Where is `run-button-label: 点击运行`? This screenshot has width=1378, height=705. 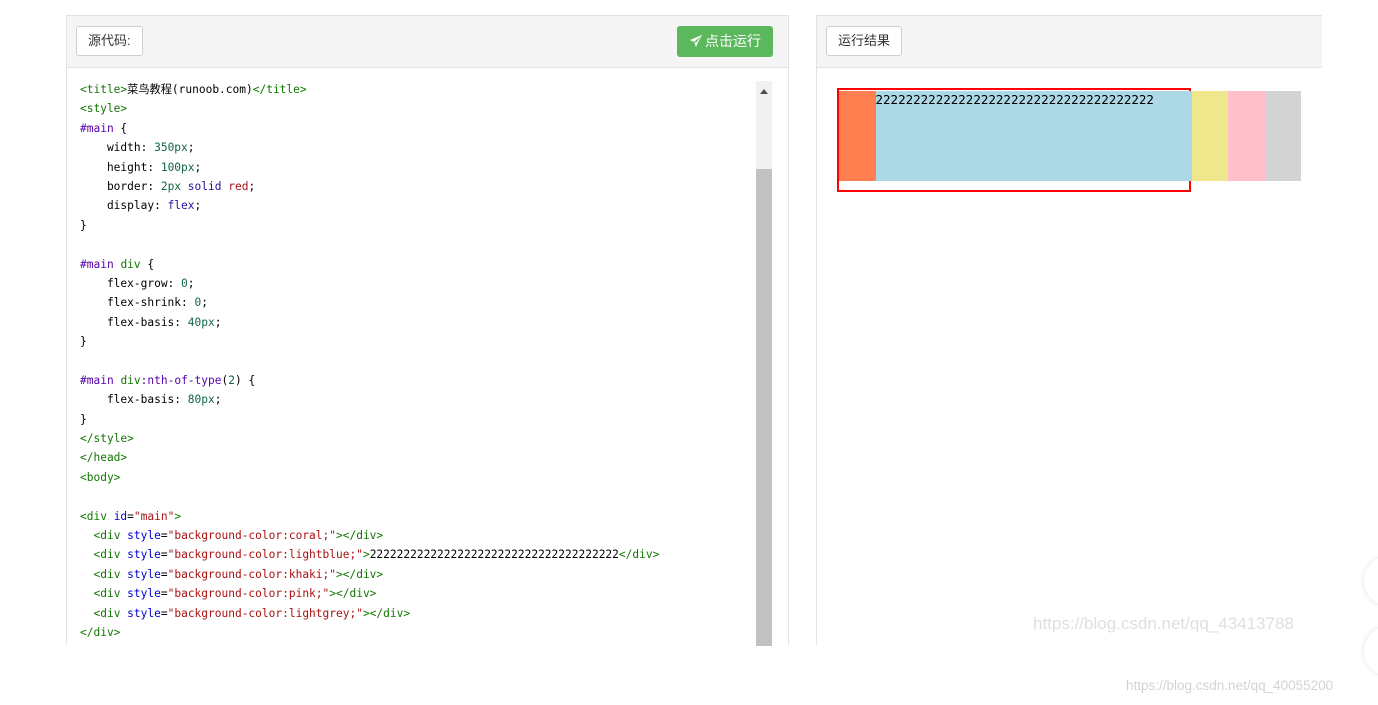
run-button-label: 点击运行 is located at coordinates (733, 41).